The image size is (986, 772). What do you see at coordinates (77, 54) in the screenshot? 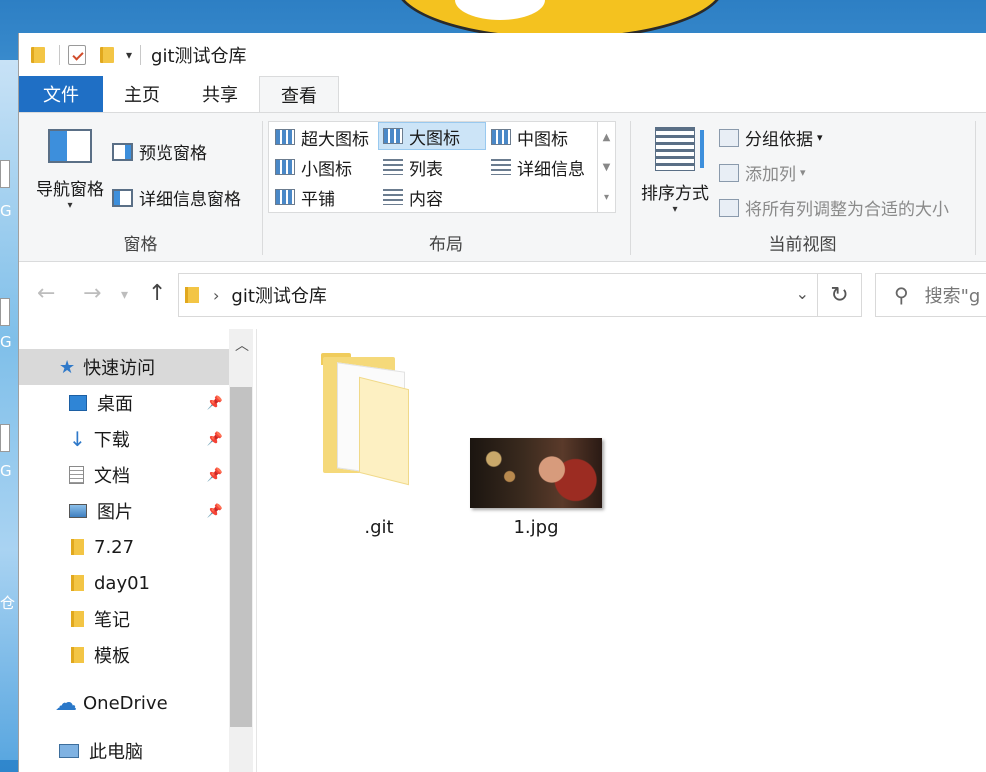
I see `properties-button` at bounding box center [77, 54].